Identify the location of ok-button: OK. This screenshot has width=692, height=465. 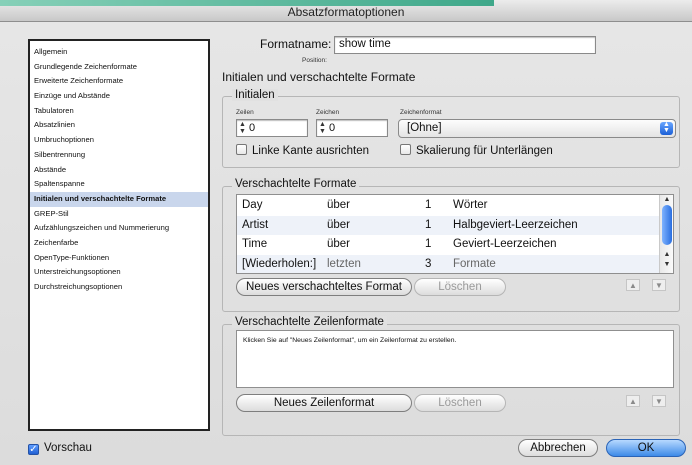
(646, 448).